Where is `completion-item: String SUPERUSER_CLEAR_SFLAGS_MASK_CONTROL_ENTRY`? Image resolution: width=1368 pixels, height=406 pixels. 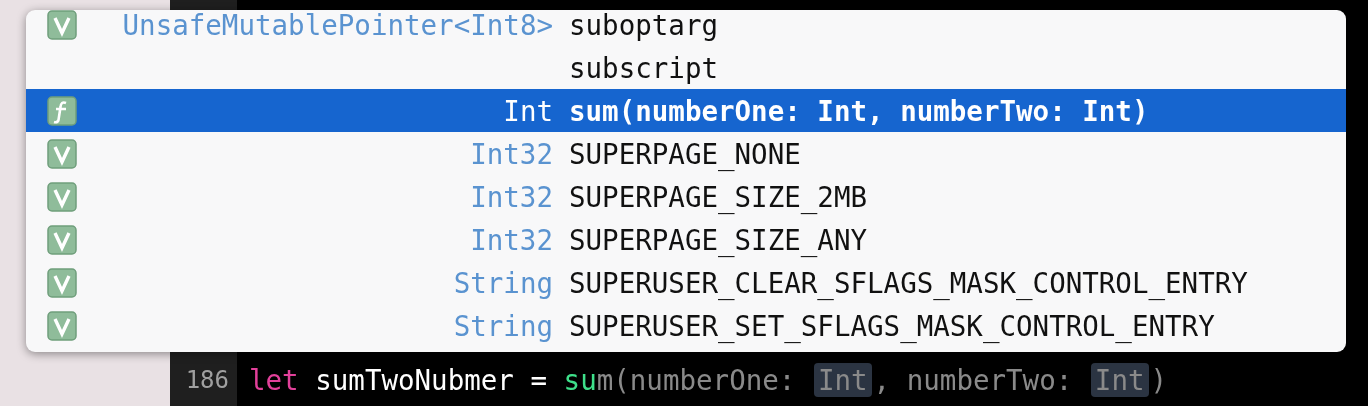 completion-item: String SUPERUSER_CLEAR_SFLAGS_MASK_CONTROL_ENTRY is located at coordinates (686, 282).